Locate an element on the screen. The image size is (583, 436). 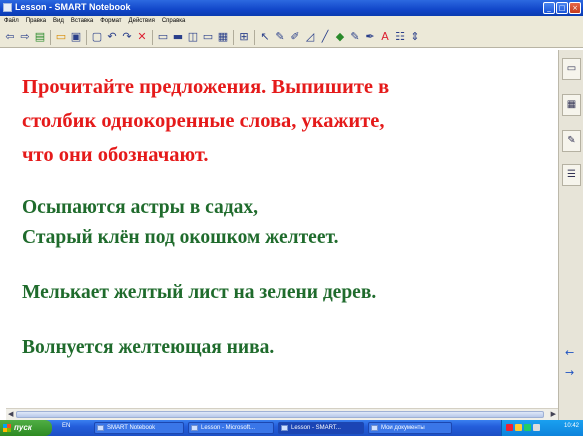
window-title: Lesson - SMART Notebook is located at coordinates (73, 7).